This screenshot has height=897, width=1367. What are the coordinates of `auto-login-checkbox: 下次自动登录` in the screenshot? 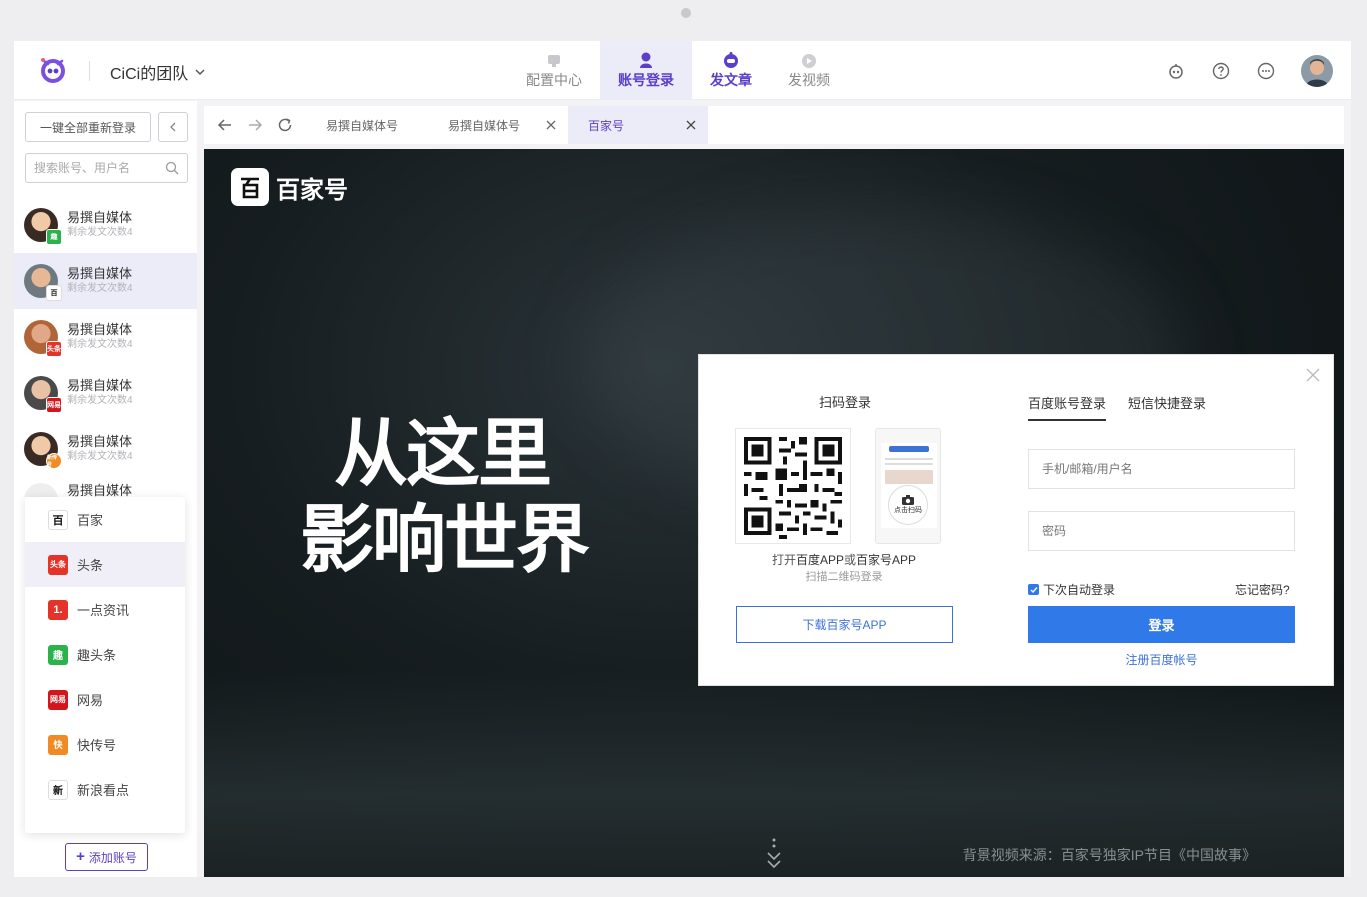 It's located at (1071, 589).